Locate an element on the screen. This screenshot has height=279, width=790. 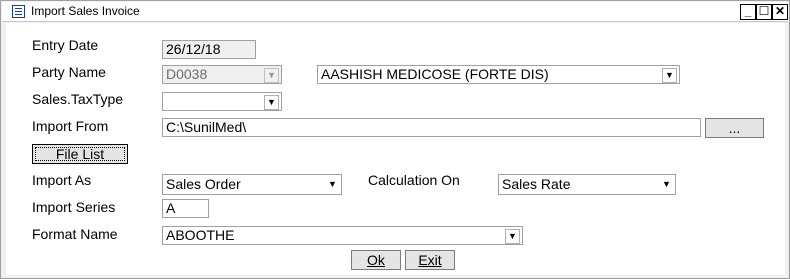
party-name-dropdown: AASHISH MEDICOSE (FORTE DIS) ▼ is located at coordinates (498, 74).